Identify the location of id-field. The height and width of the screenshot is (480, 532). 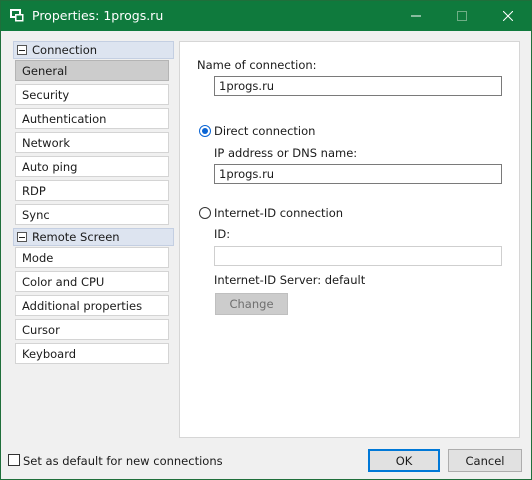
(358, 256).